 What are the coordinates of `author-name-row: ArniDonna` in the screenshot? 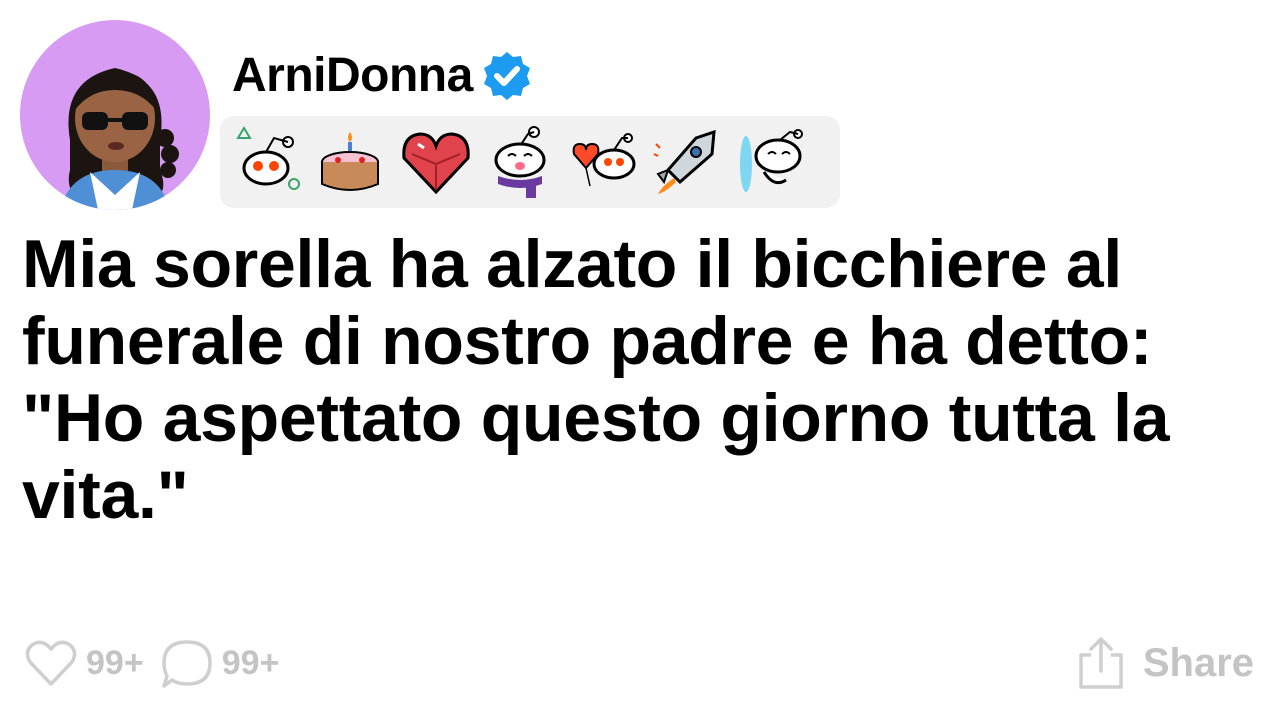 It's located at (383, 76).